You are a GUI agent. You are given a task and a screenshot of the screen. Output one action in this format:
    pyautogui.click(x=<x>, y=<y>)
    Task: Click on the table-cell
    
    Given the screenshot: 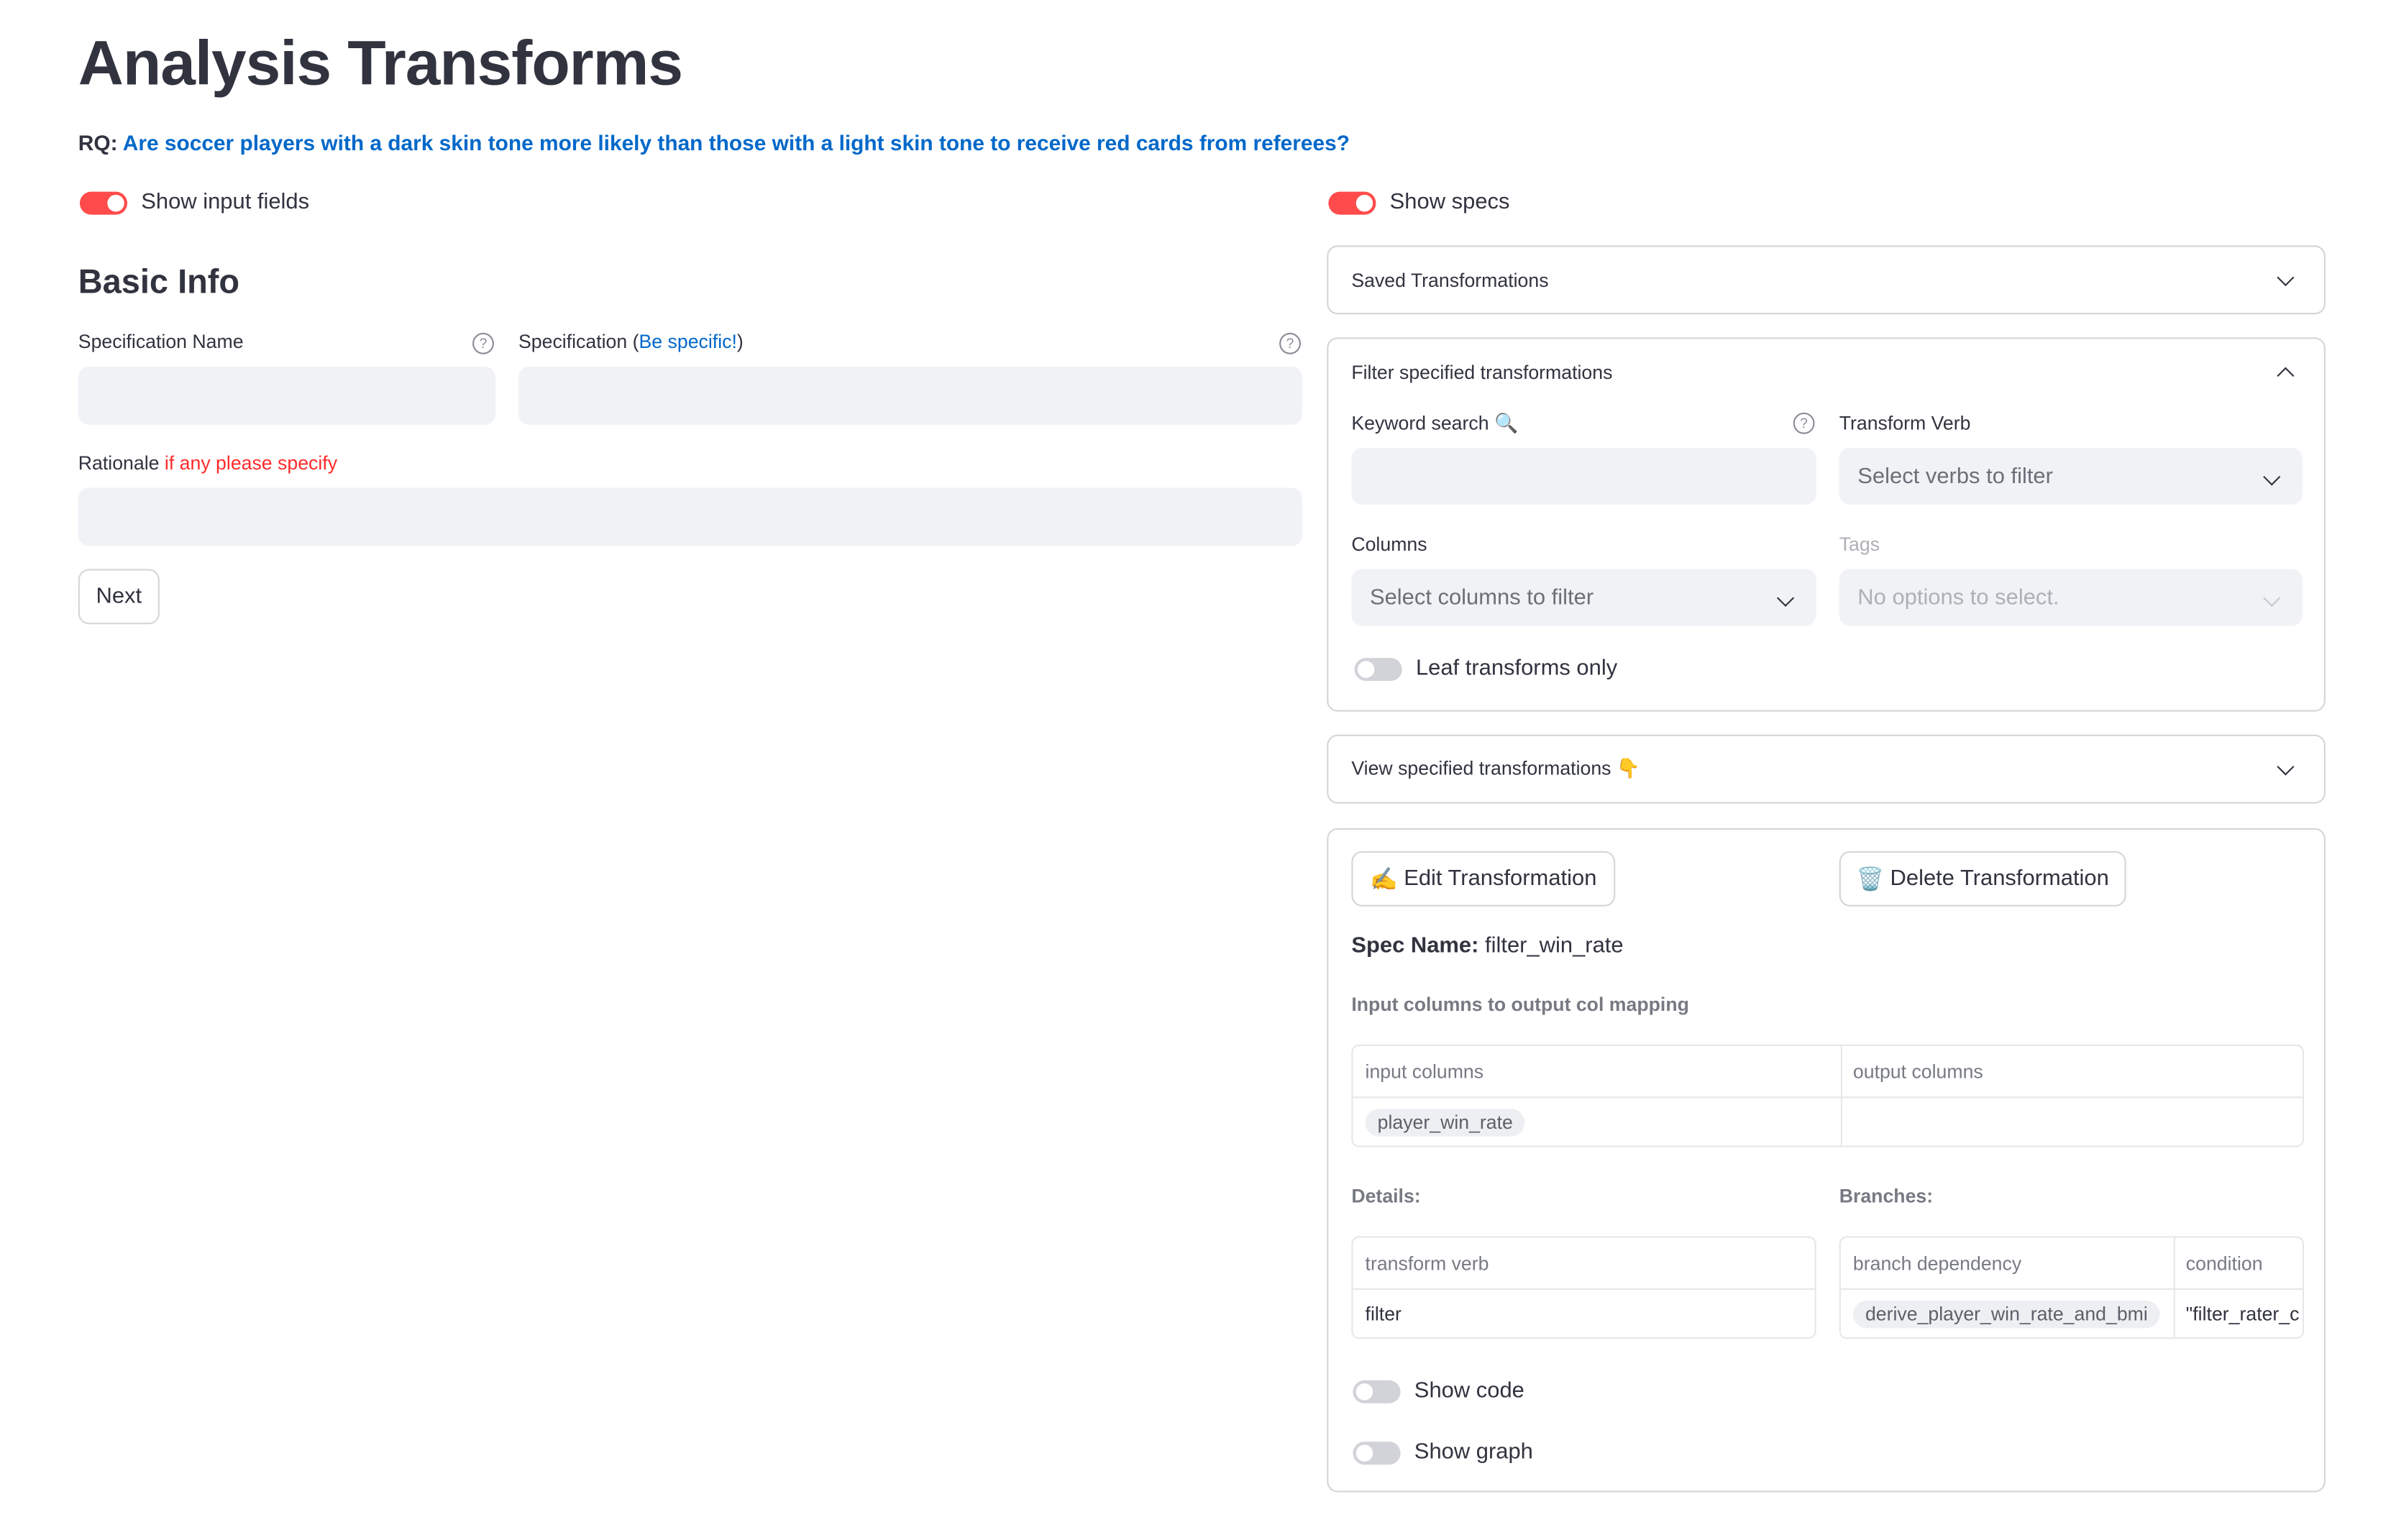 What is the action you would take?
    pyautogui.click(x=2072, y=1120)
    